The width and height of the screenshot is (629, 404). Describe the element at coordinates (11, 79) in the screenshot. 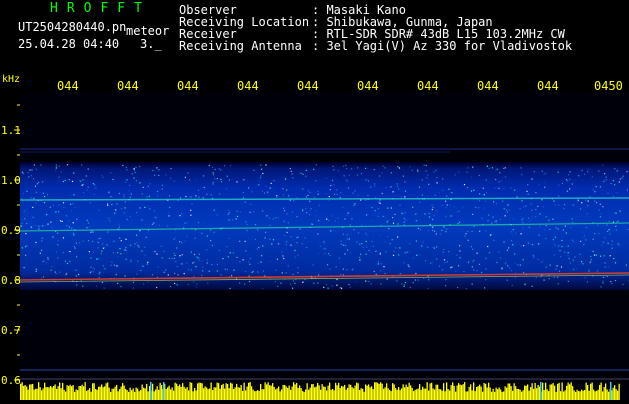

I see `unit-label: kHz` at that location.